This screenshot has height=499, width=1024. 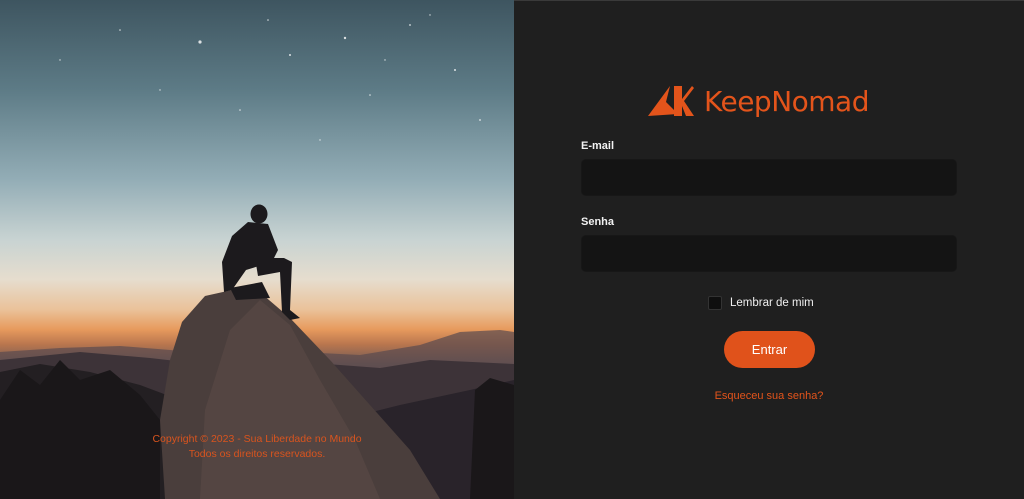 What do you see at coordinates (769, 396) in the screenshot?
I see `forgot-password-link: Esqueceu sua senha?` at bounding box center [769, 396].